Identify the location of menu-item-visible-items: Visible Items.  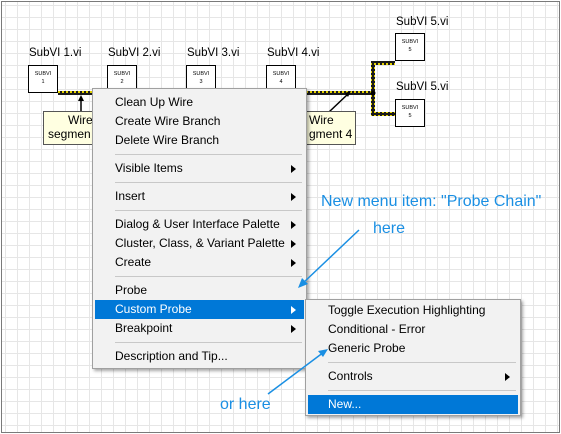
(199, 168).